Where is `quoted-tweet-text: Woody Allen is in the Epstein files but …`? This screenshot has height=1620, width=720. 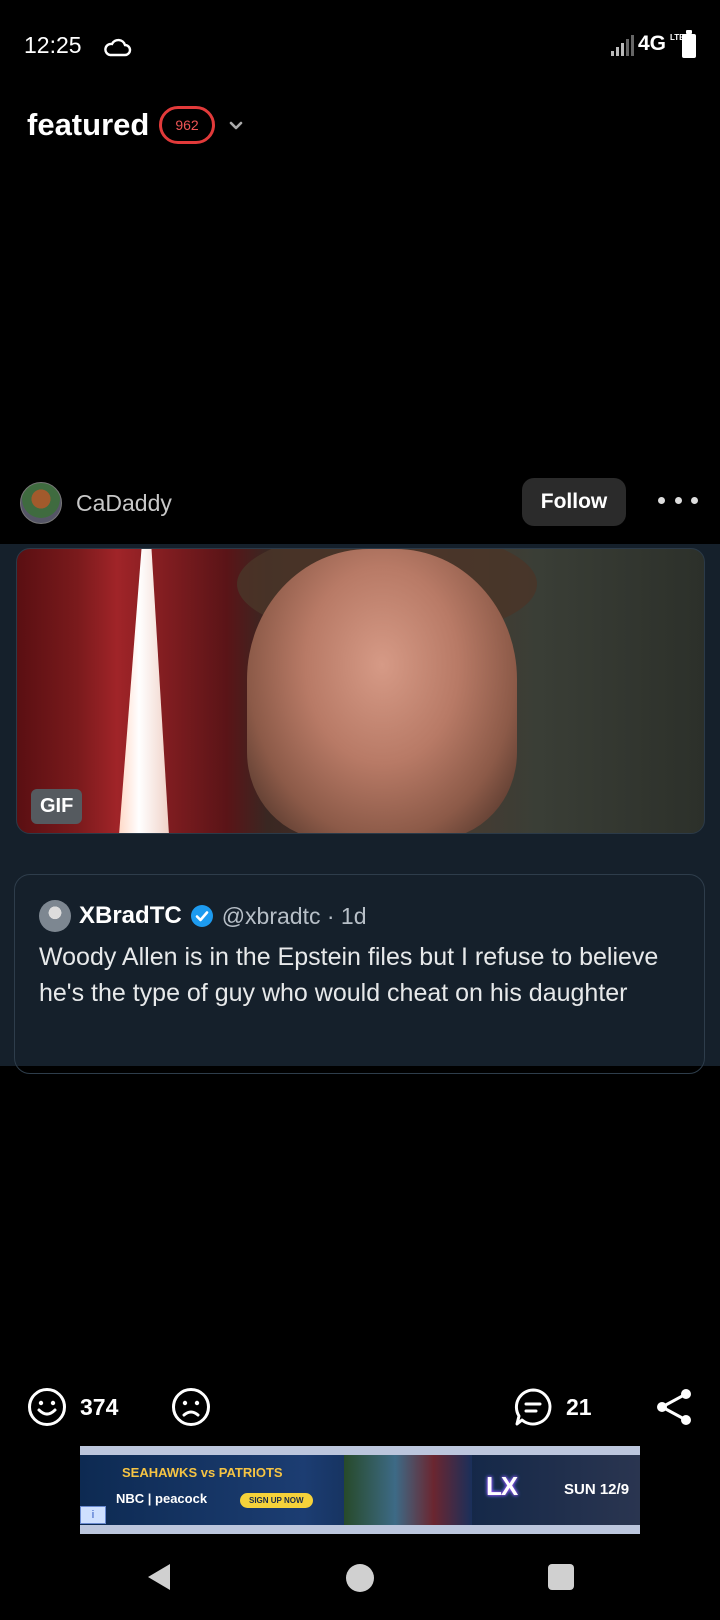 quoted-tweet-text: Woody Allen is in the Epstein files but … is located at coordinates (349, 975).